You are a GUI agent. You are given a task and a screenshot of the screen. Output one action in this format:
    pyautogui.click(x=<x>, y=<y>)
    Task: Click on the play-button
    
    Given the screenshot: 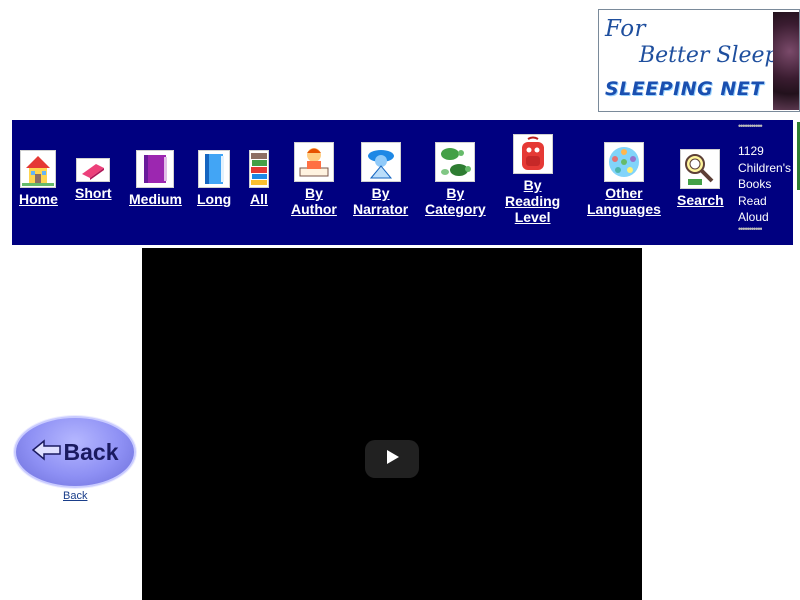 What is the action you would take?
    pyautogui.click(x=392, y=459)
    